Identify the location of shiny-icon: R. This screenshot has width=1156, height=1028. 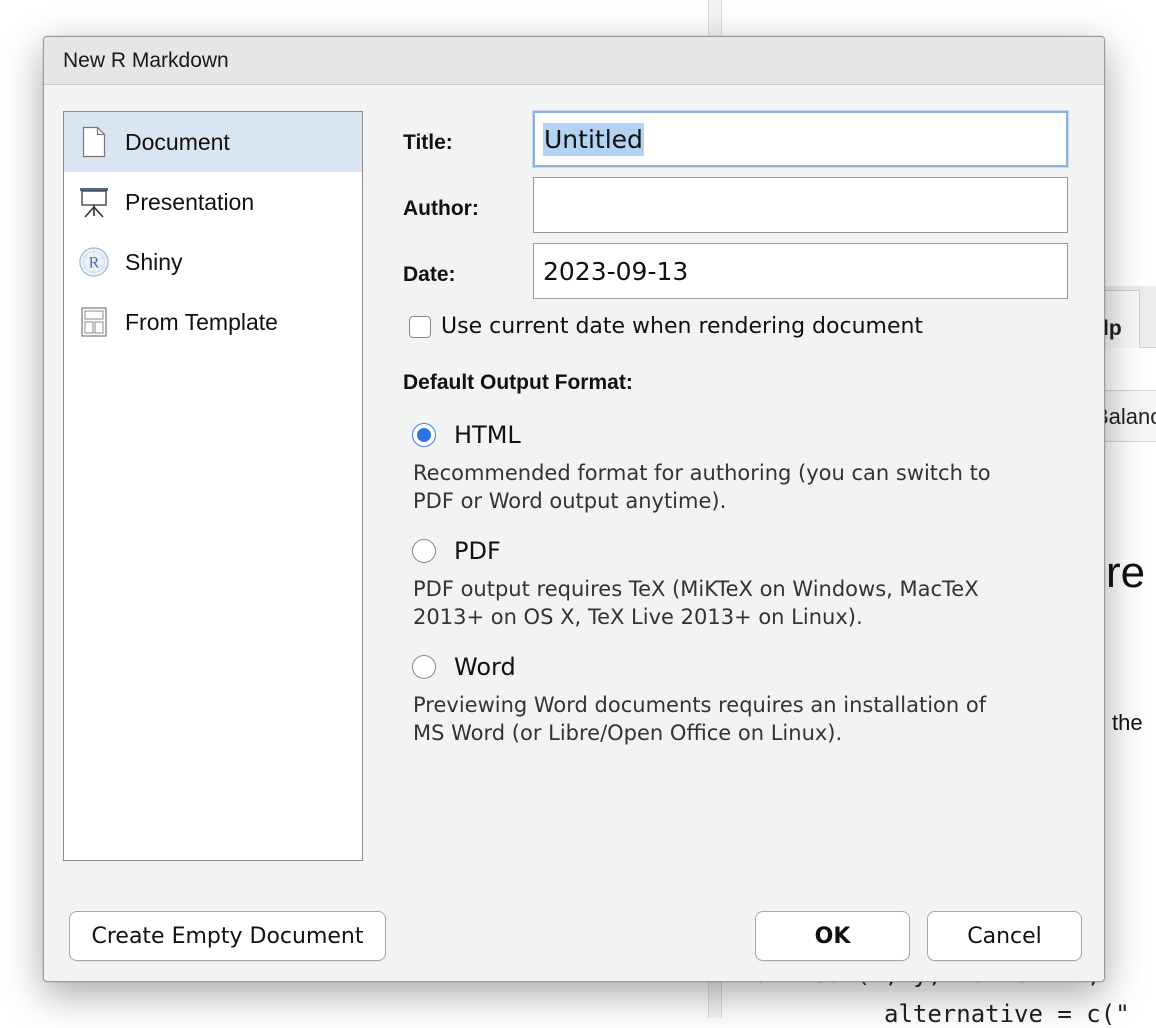
(94, 262).